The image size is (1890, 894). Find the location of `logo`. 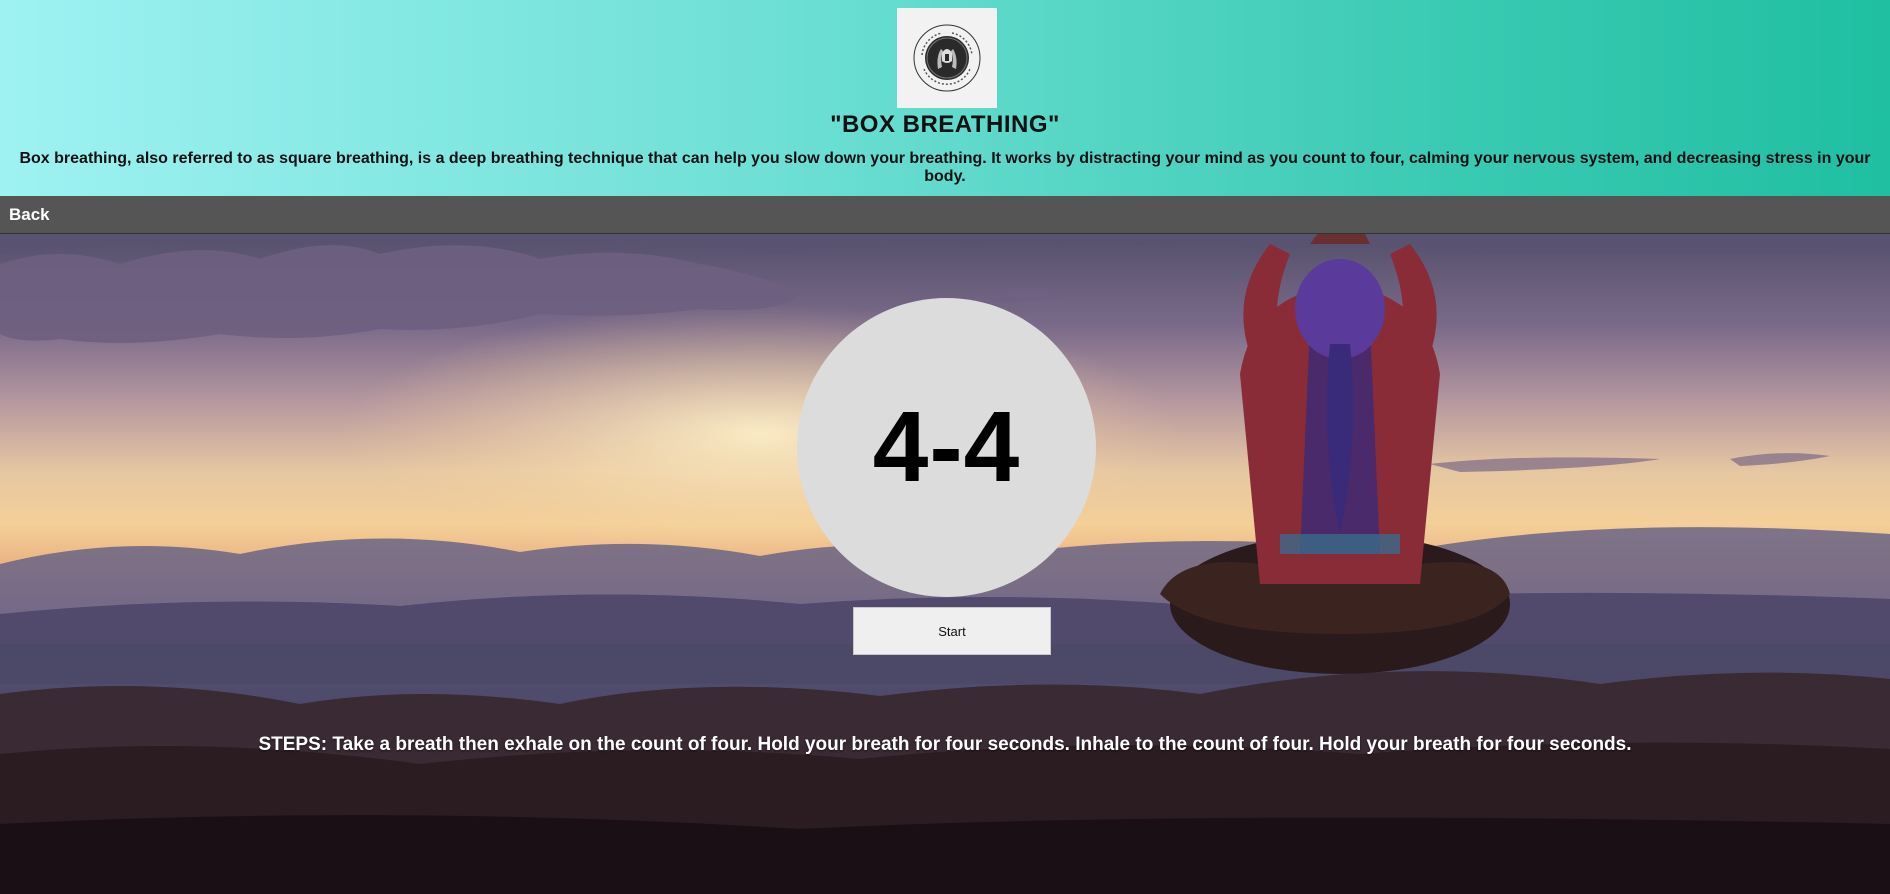

logo is located at coordinates (947, 58).